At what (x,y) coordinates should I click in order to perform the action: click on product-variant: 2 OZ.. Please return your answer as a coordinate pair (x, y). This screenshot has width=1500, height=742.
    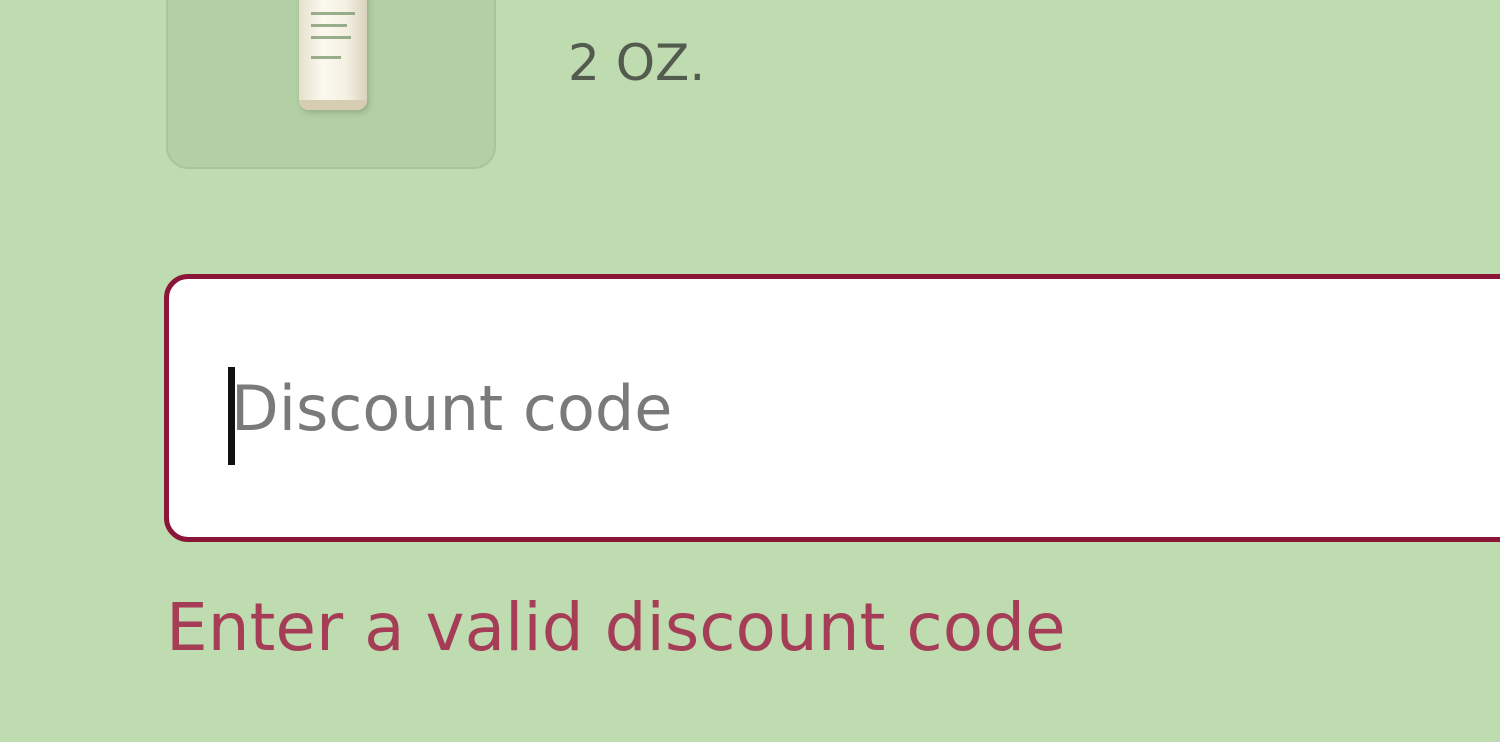
    Looking at the image, I should click on (637, 63).